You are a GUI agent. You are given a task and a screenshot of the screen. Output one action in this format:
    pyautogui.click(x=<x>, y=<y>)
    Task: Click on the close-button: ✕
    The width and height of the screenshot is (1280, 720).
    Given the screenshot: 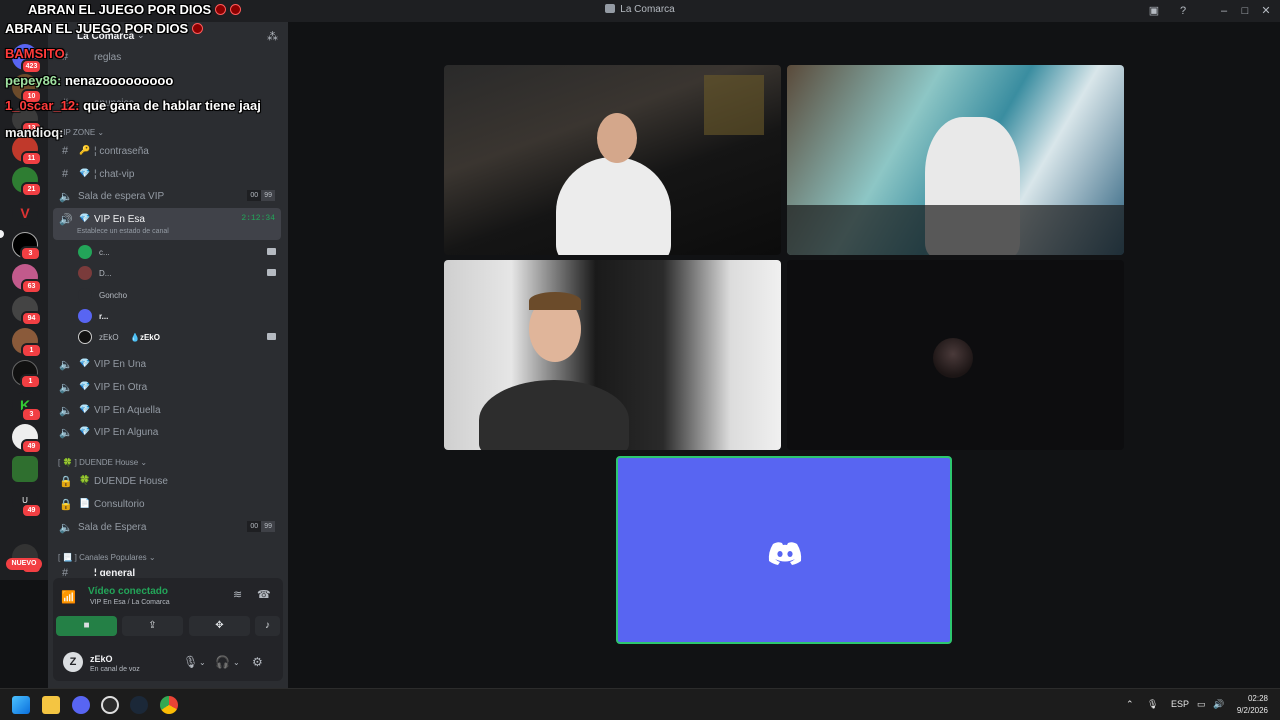 What is the action you would take?
    pyautogui.click(x=1266, y=11)
    